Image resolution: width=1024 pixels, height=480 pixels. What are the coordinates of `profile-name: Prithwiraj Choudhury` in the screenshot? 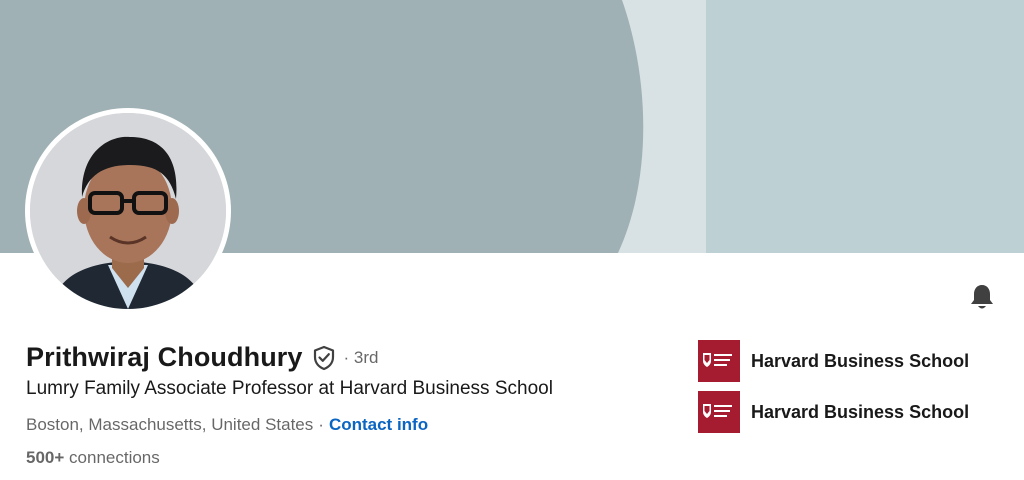 It's located at (164, 357).